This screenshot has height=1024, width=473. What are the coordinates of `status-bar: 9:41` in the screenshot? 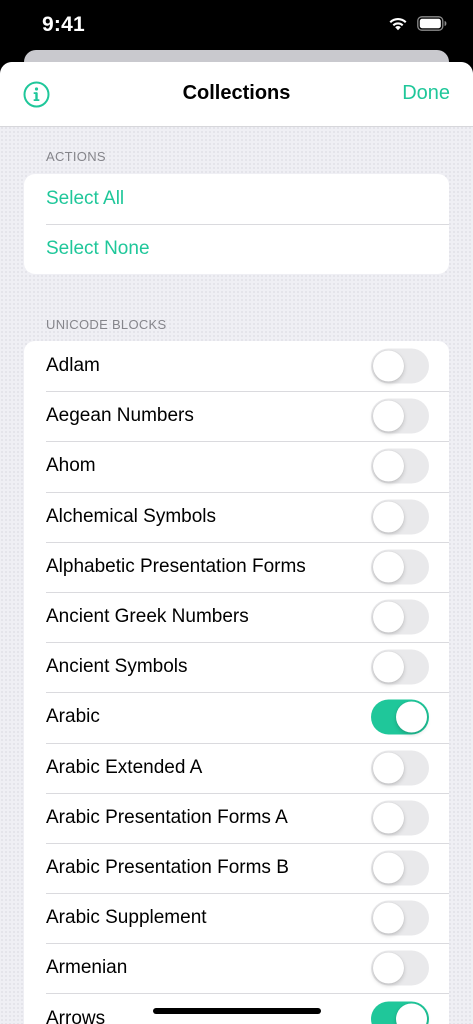 It's located at (236, 26).